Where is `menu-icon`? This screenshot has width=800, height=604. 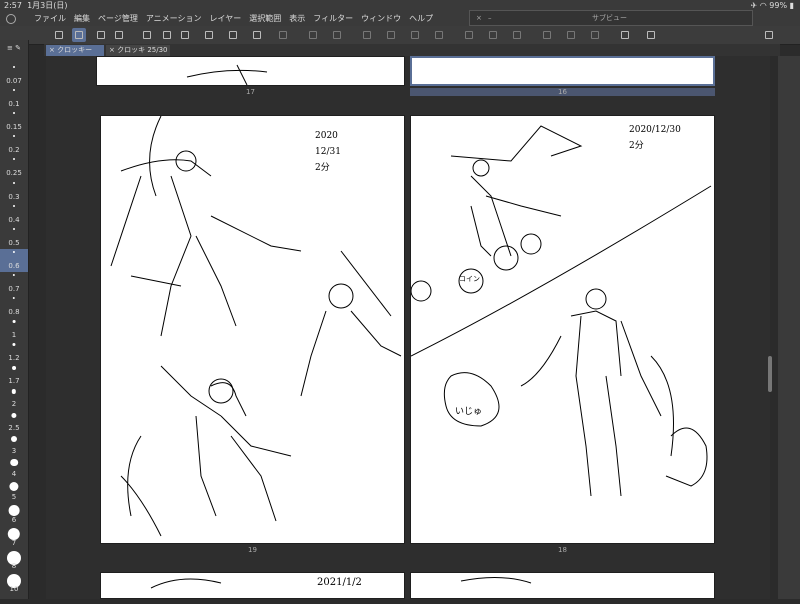 menu-icon is located at coordinates (59, 35).